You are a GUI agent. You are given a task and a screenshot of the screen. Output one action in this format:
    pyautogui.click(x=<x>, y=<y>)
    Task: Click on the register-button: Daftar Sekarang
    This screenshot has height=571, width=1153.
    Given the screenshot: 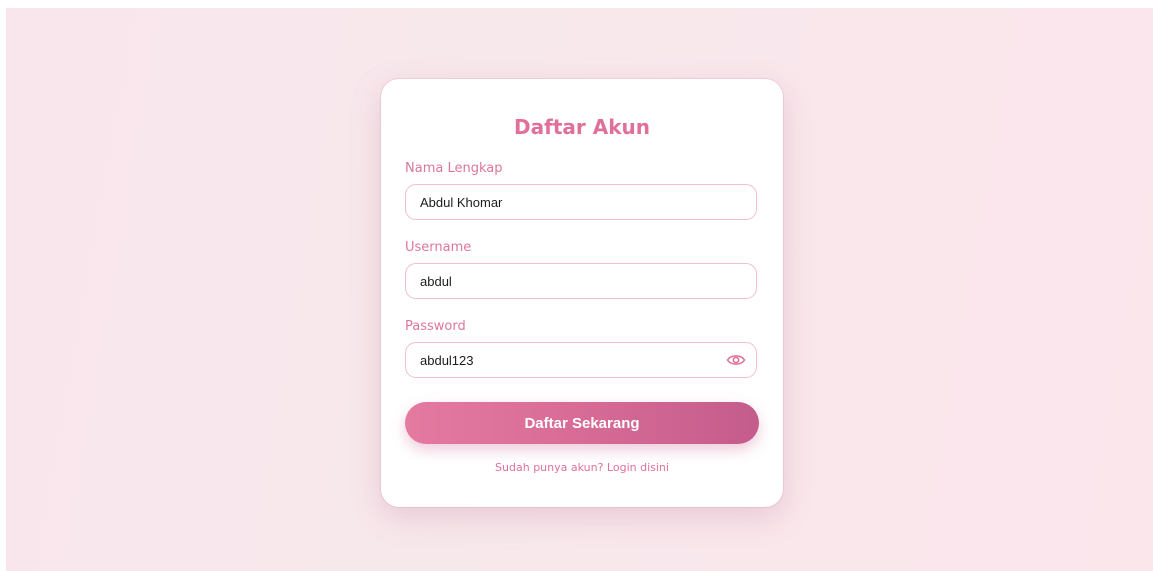 What is the action you would take?
    pyautogui.click(x=582, y=423)
    